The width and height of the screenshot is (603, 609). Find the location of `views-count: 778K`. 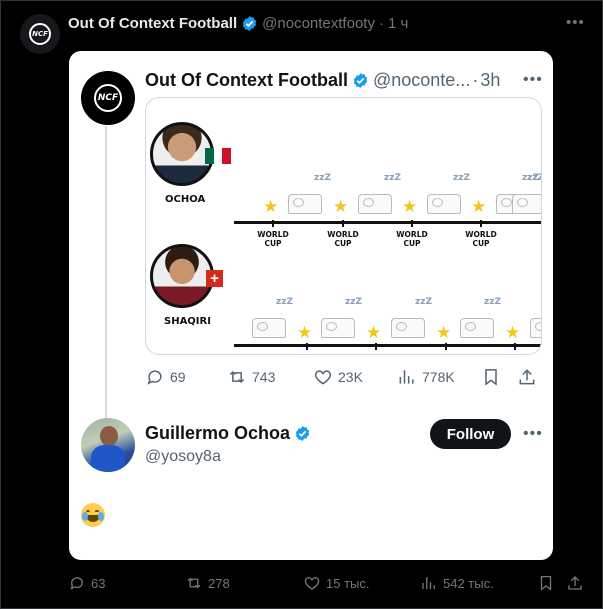

views-count: 778K is located at coordinates (438, 377).